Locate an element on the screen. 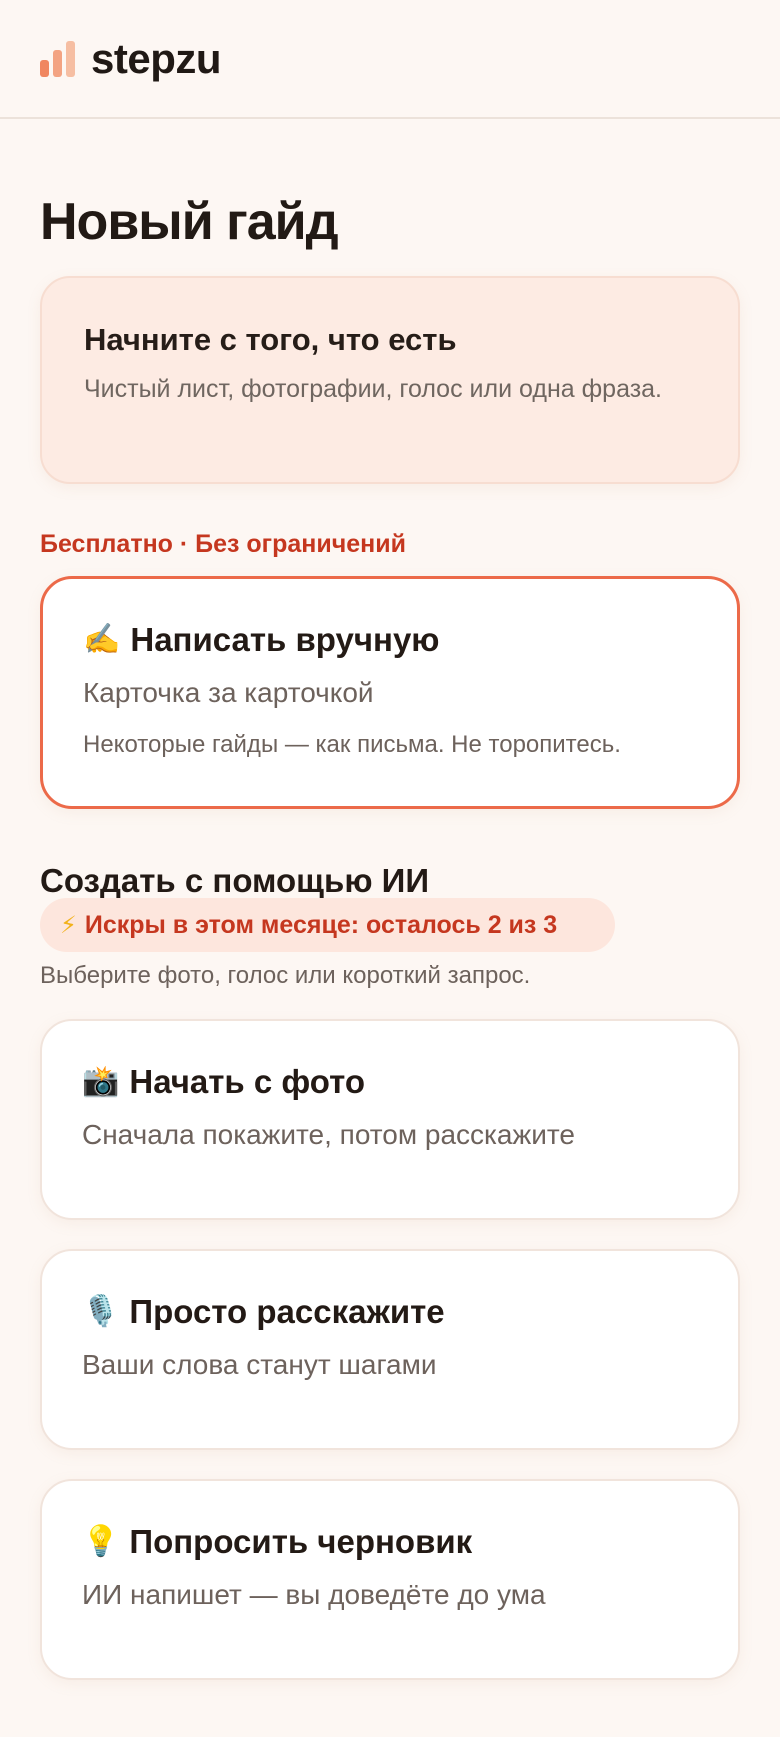  sparks-text: Искры в этом месяце: осталось 2 из 3 is located at coordinates (321, 924).